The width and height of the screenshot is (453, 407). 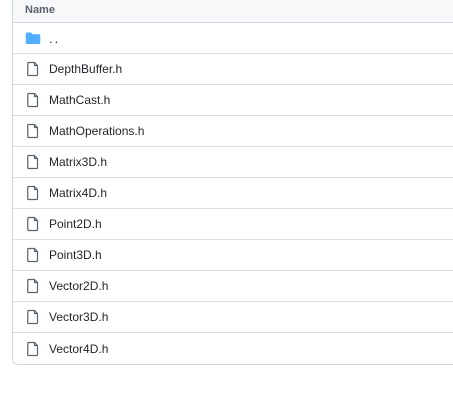 I want to click on file-name-link: Matrix4D.h, so click(x=78, y=193).